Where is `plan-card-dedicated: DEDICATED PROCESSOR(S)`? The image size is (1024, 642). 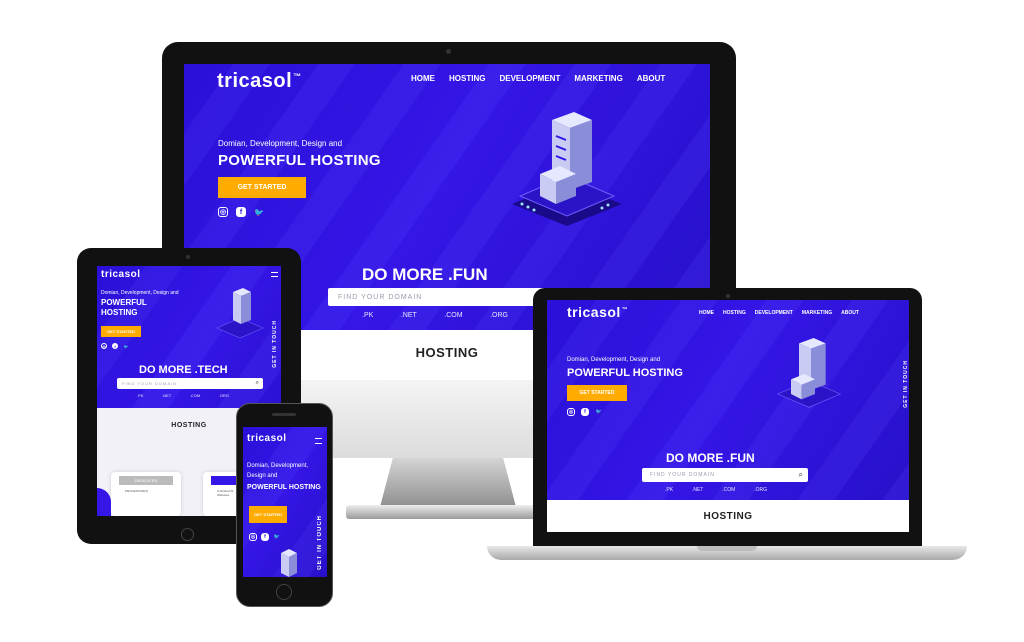
plan-card-dedicated: DEDICATED PROCESSOR(S) is located at coordinates (146, 494).